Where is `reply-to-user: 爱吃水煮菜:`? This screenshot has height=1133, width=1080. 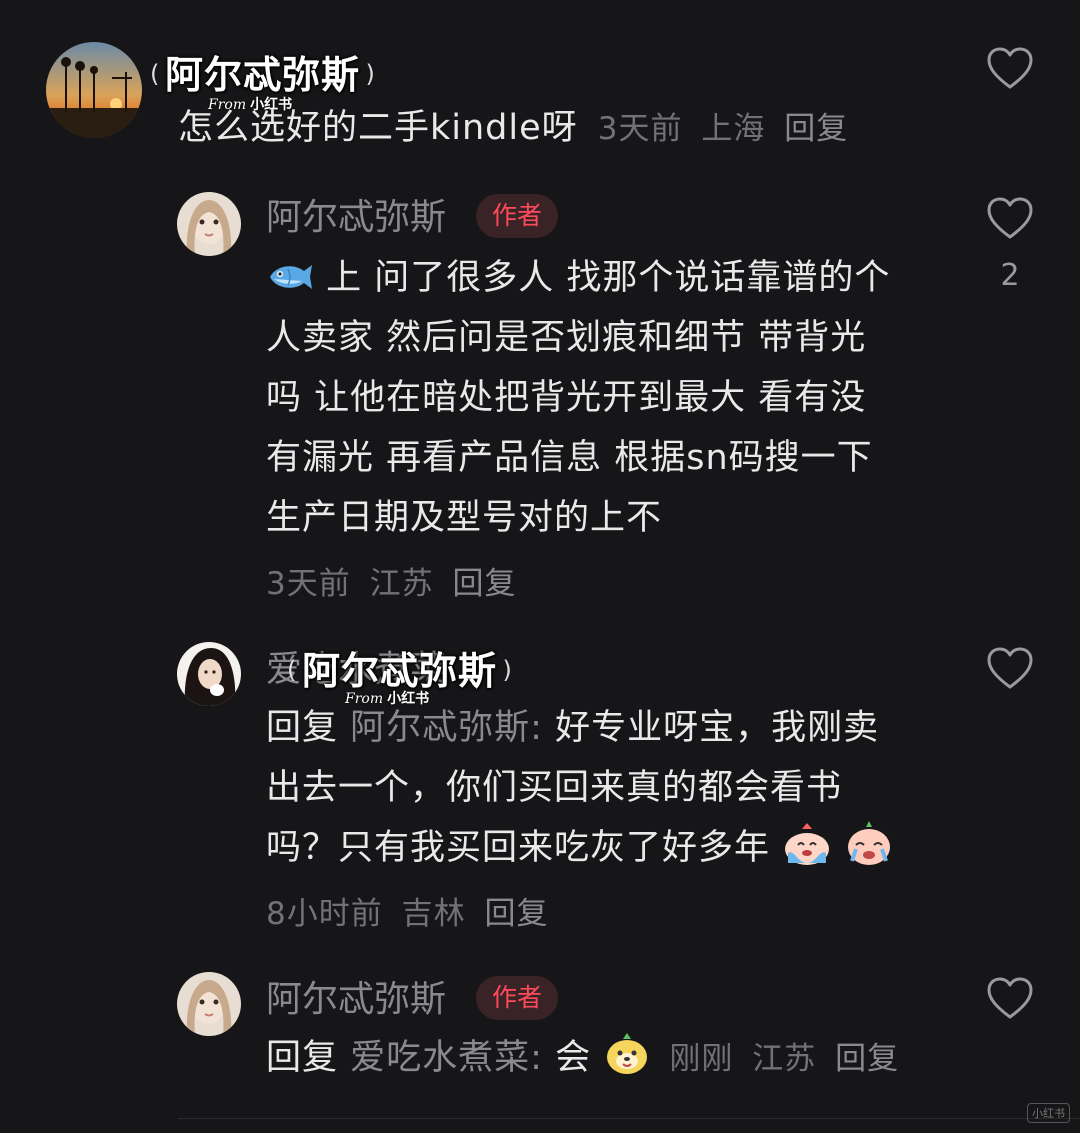 reply-to-user: 爱吃水煮菜: is located at coordinates (446, 1058).